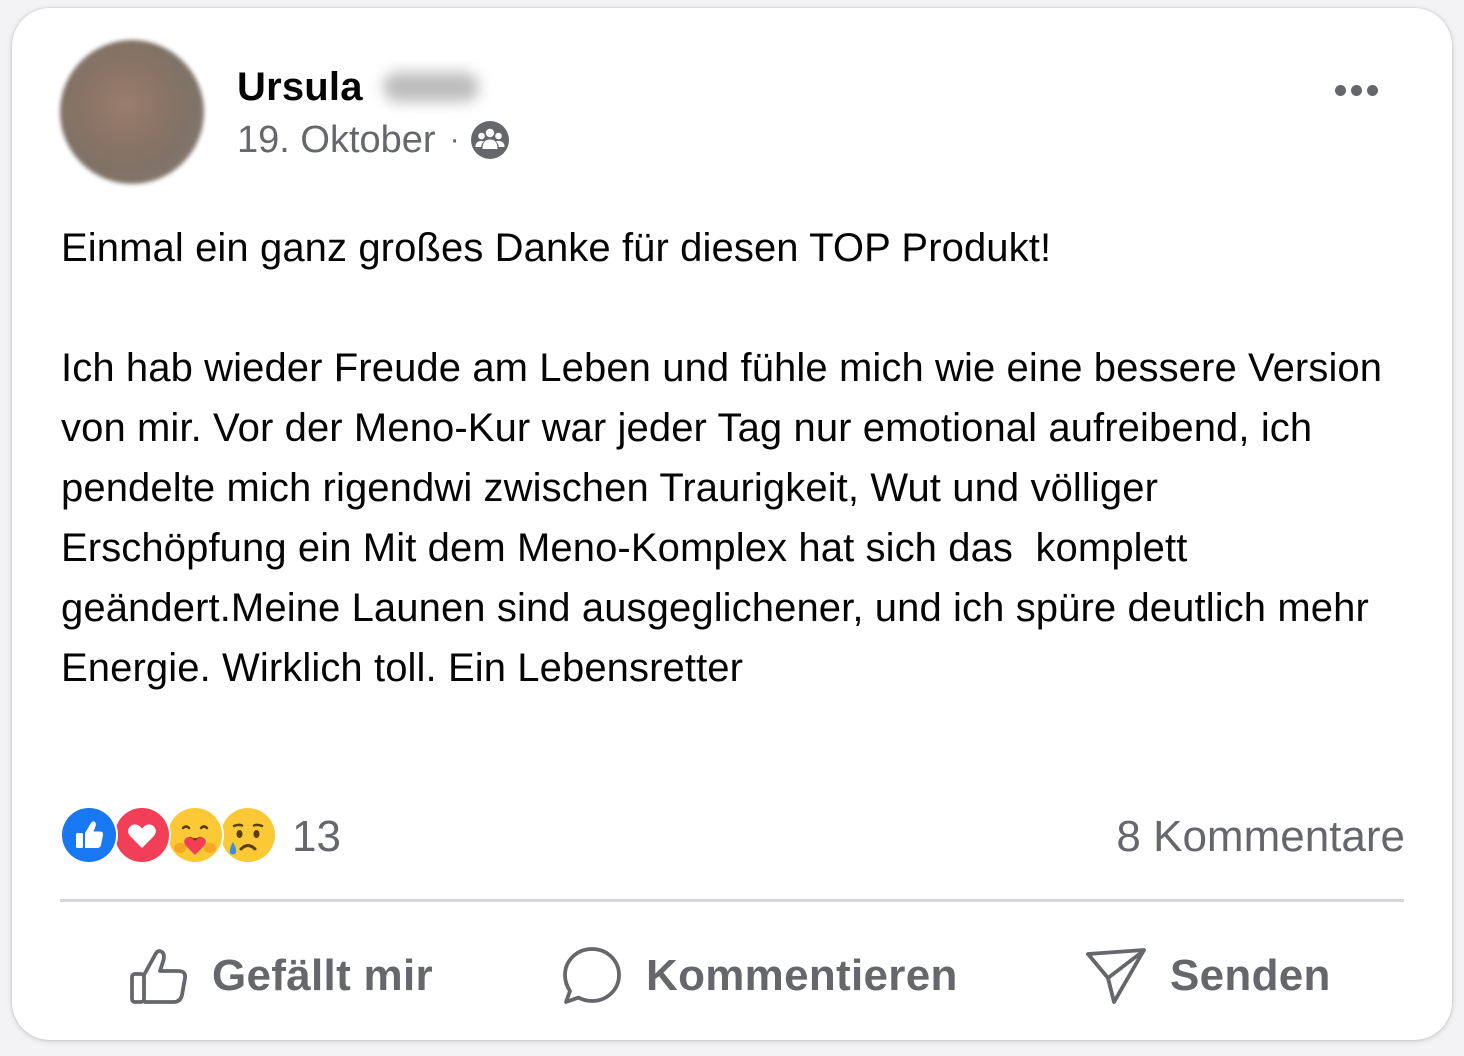  I want to click on care-reaction-icon, so click(195, 835).